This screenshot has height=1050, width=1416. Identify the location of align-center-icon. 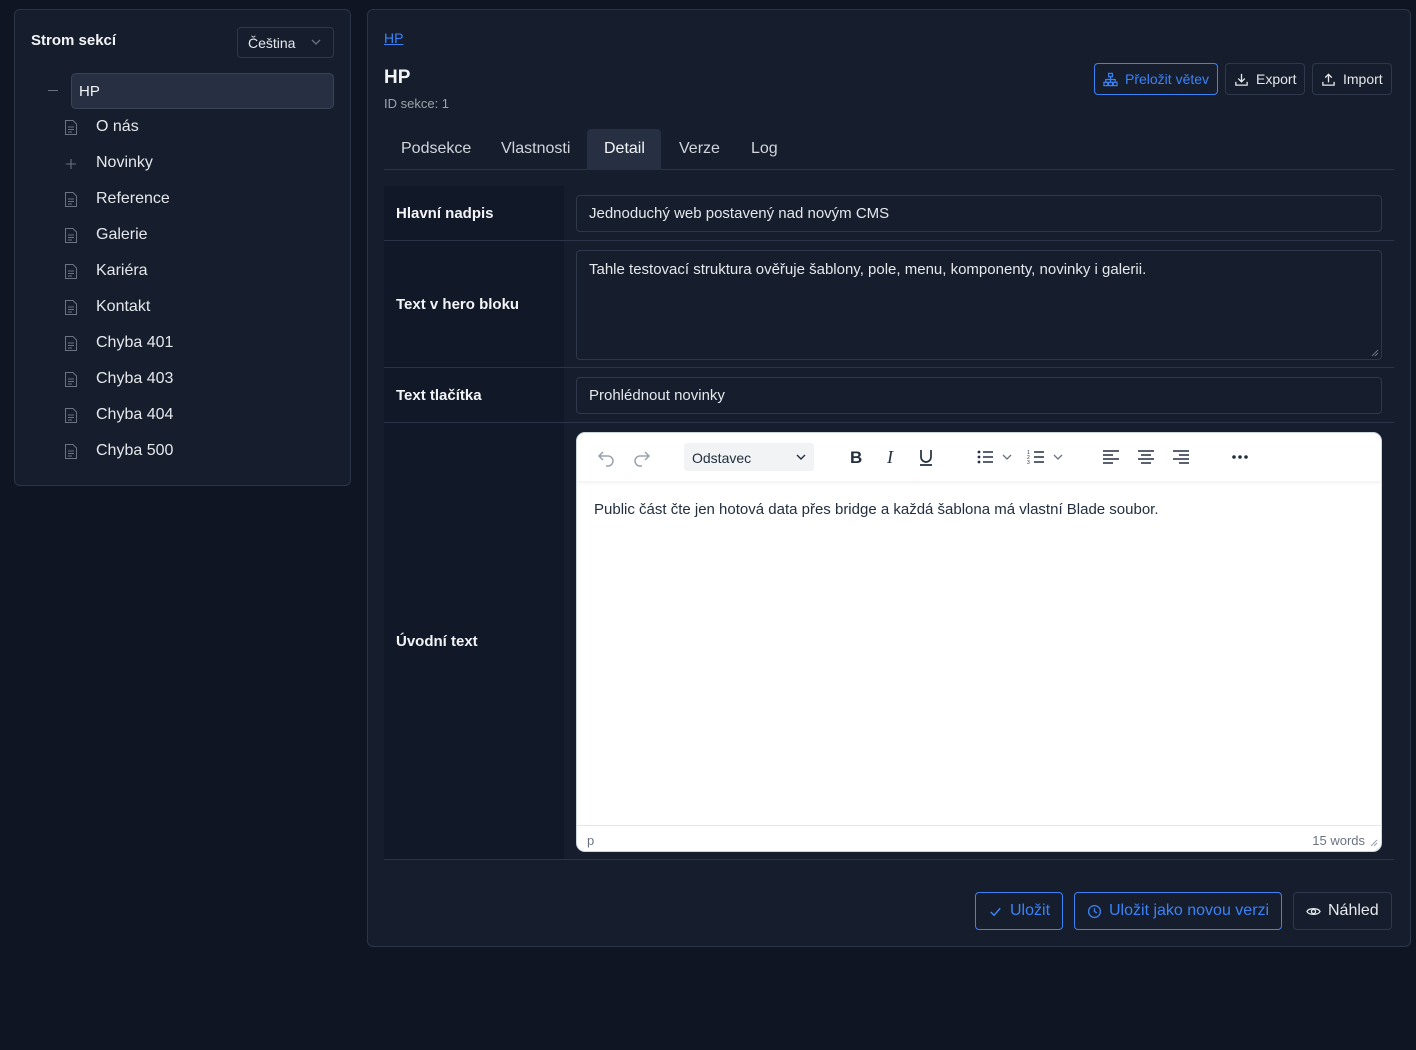
(1146, 457).